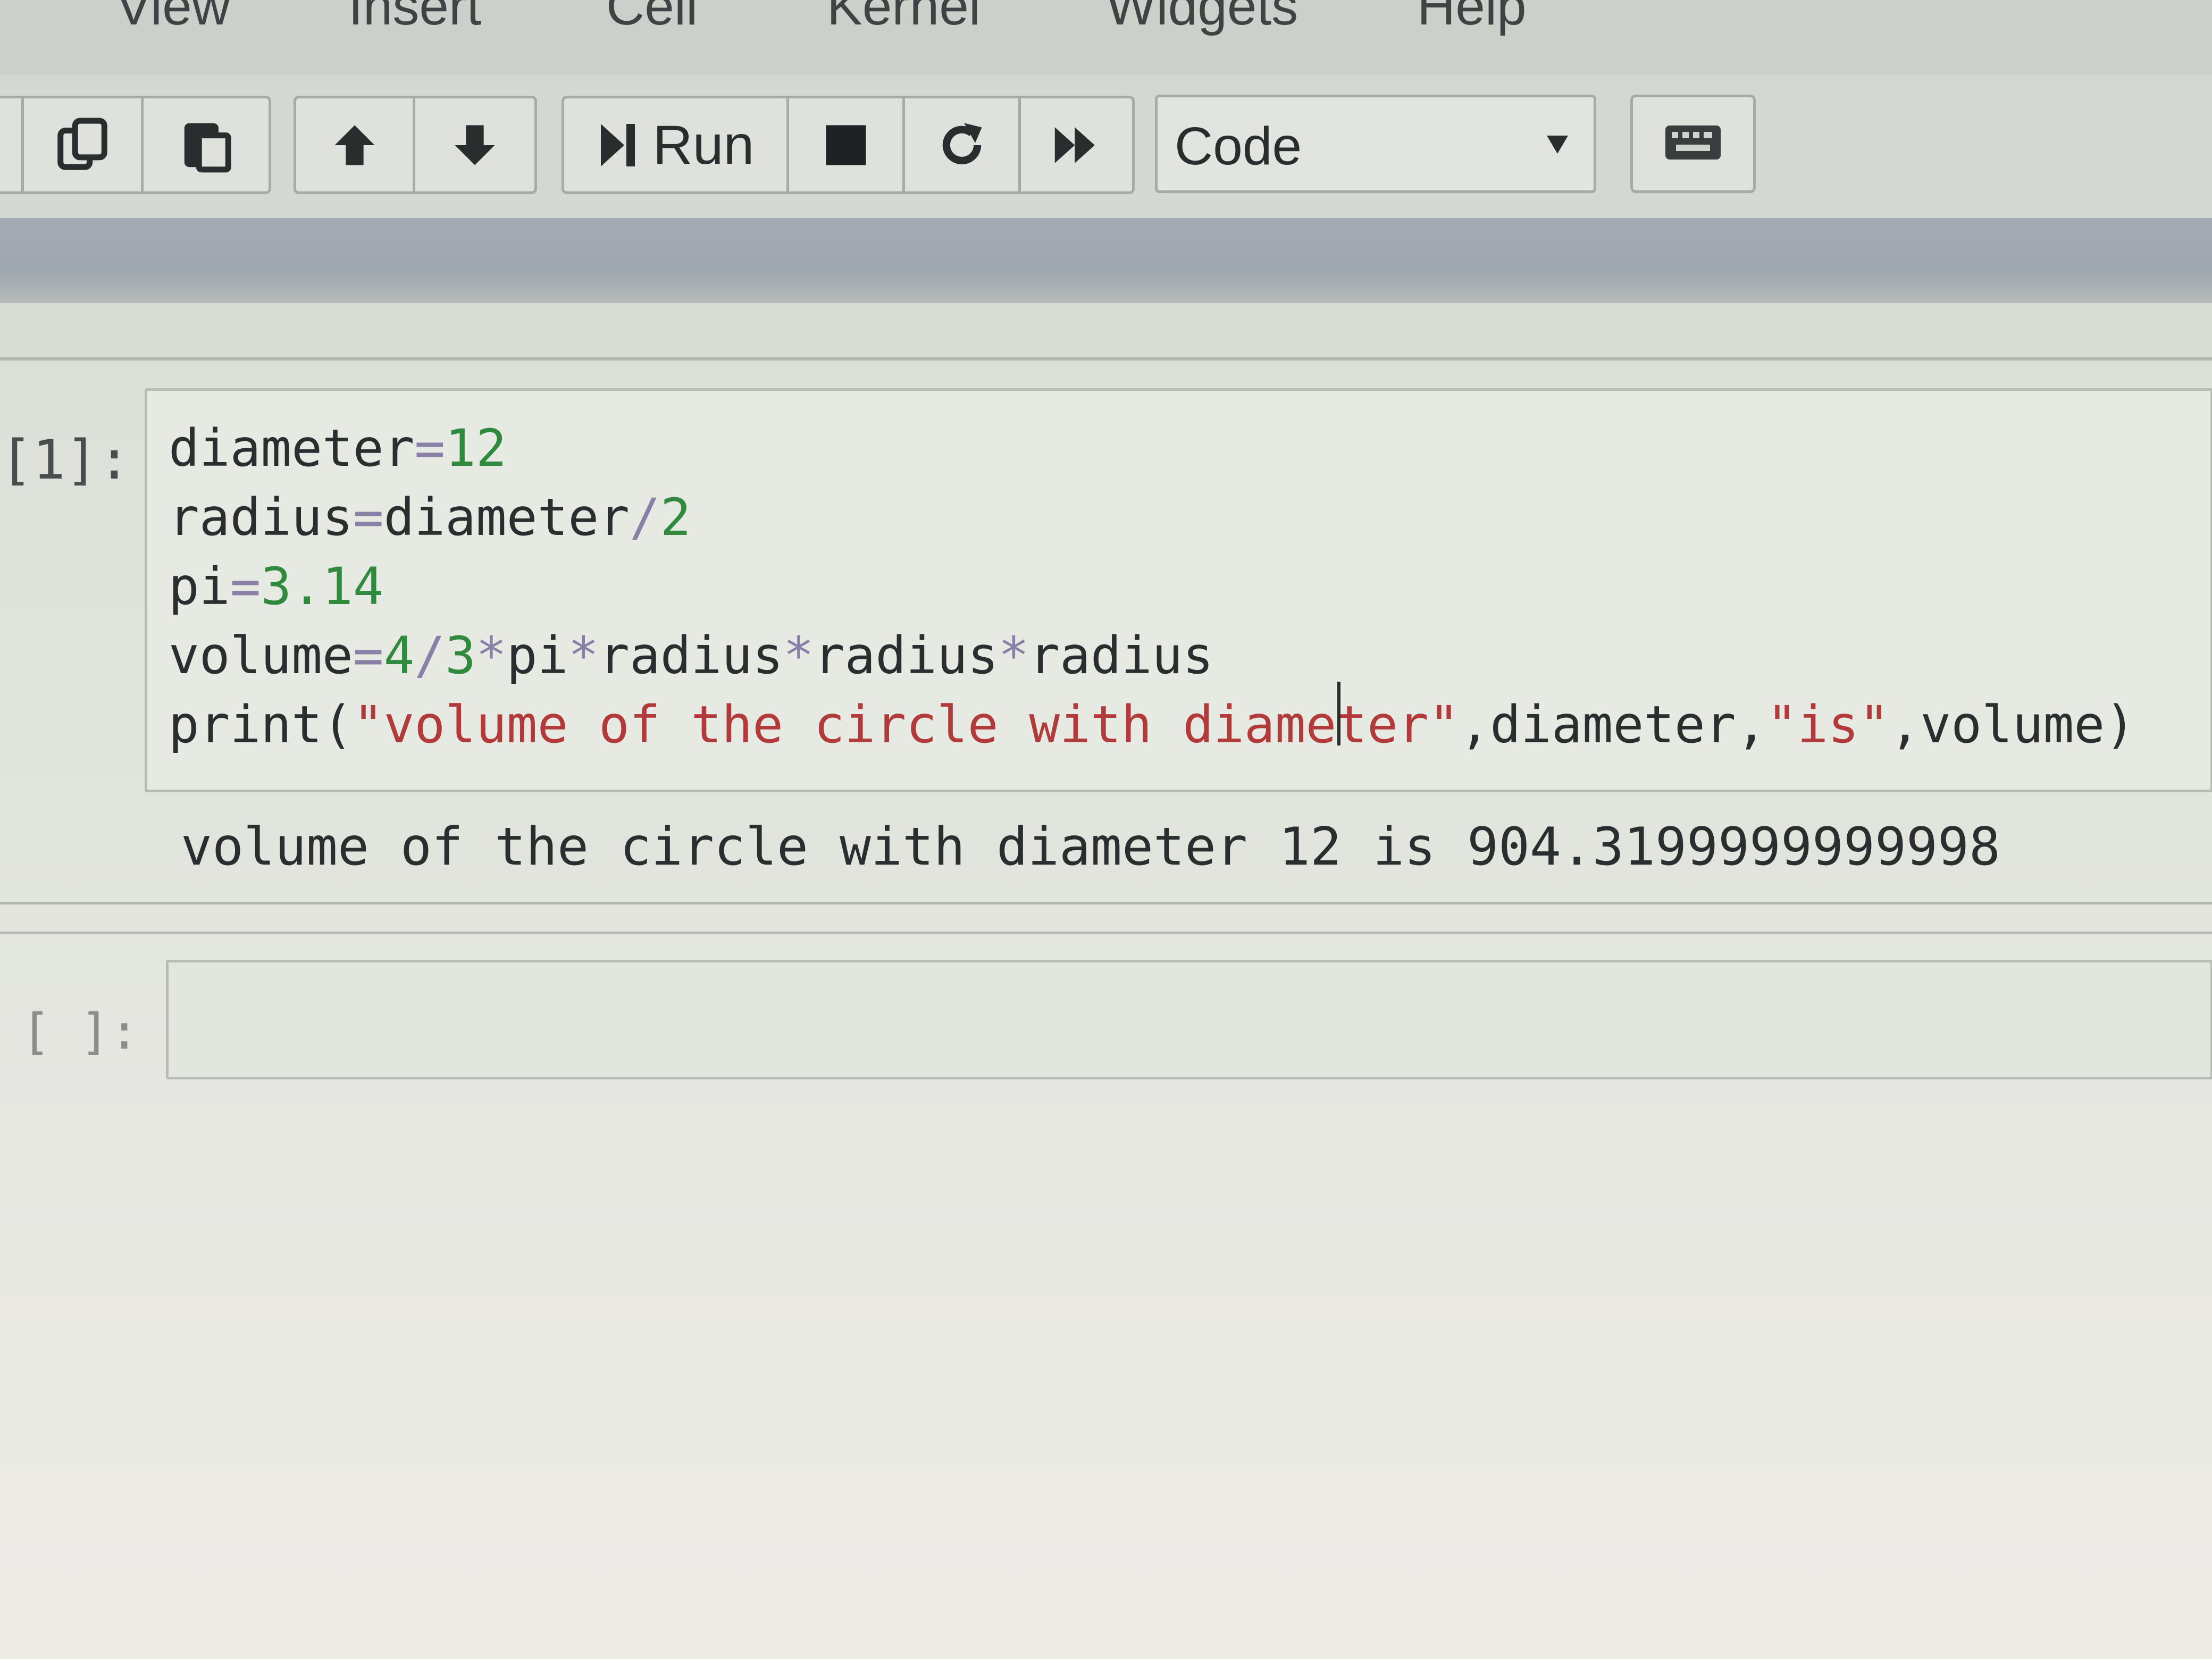  What do you see at coordinates (1106, 332) in the screenshot?
I see `notebook-top-gap` at bounding box center [1106, 332].